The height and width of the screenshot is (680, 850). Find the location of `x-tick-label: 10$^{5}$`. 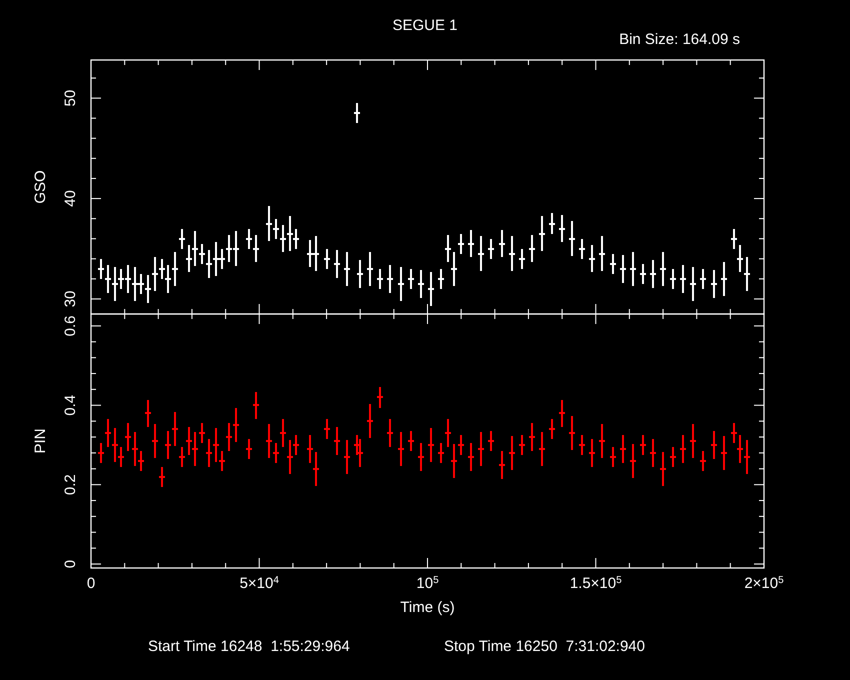

x-tick-label: 10$^{5}$ is located at coordinates (427, 584).